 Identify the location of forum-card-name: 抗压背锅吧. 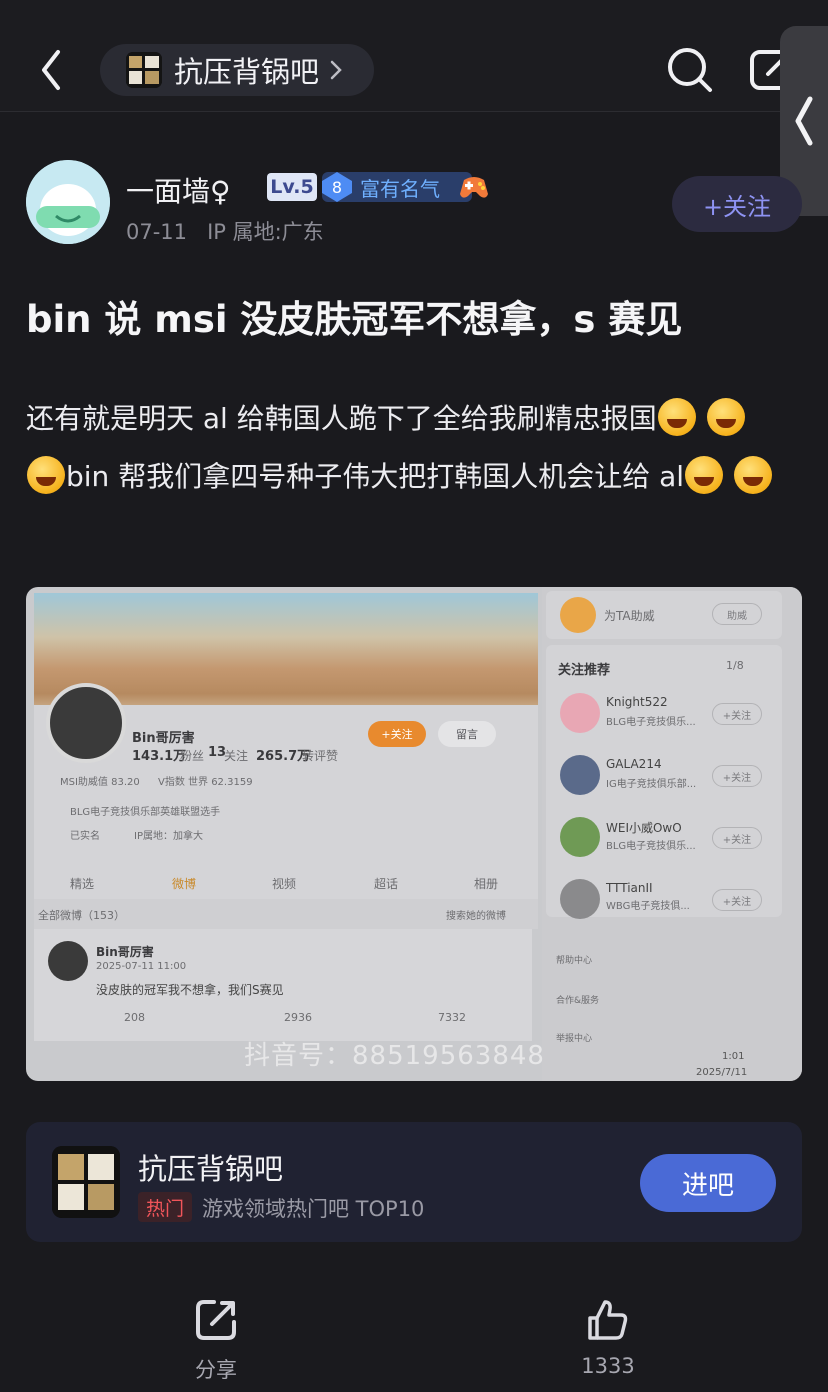
(211, 1169).